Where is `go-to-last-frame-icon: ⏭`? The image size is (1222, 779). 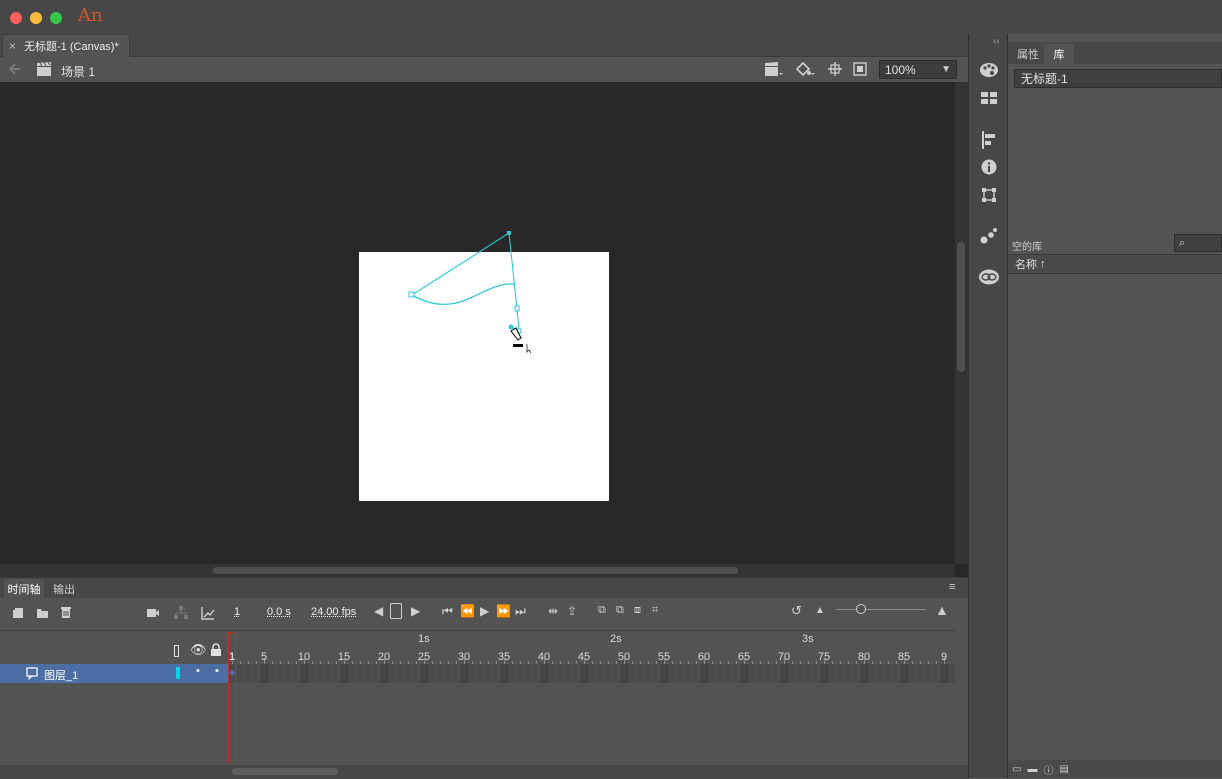
go-to-last-frame-icon: ⏭ is located at coordinates (520, 611).